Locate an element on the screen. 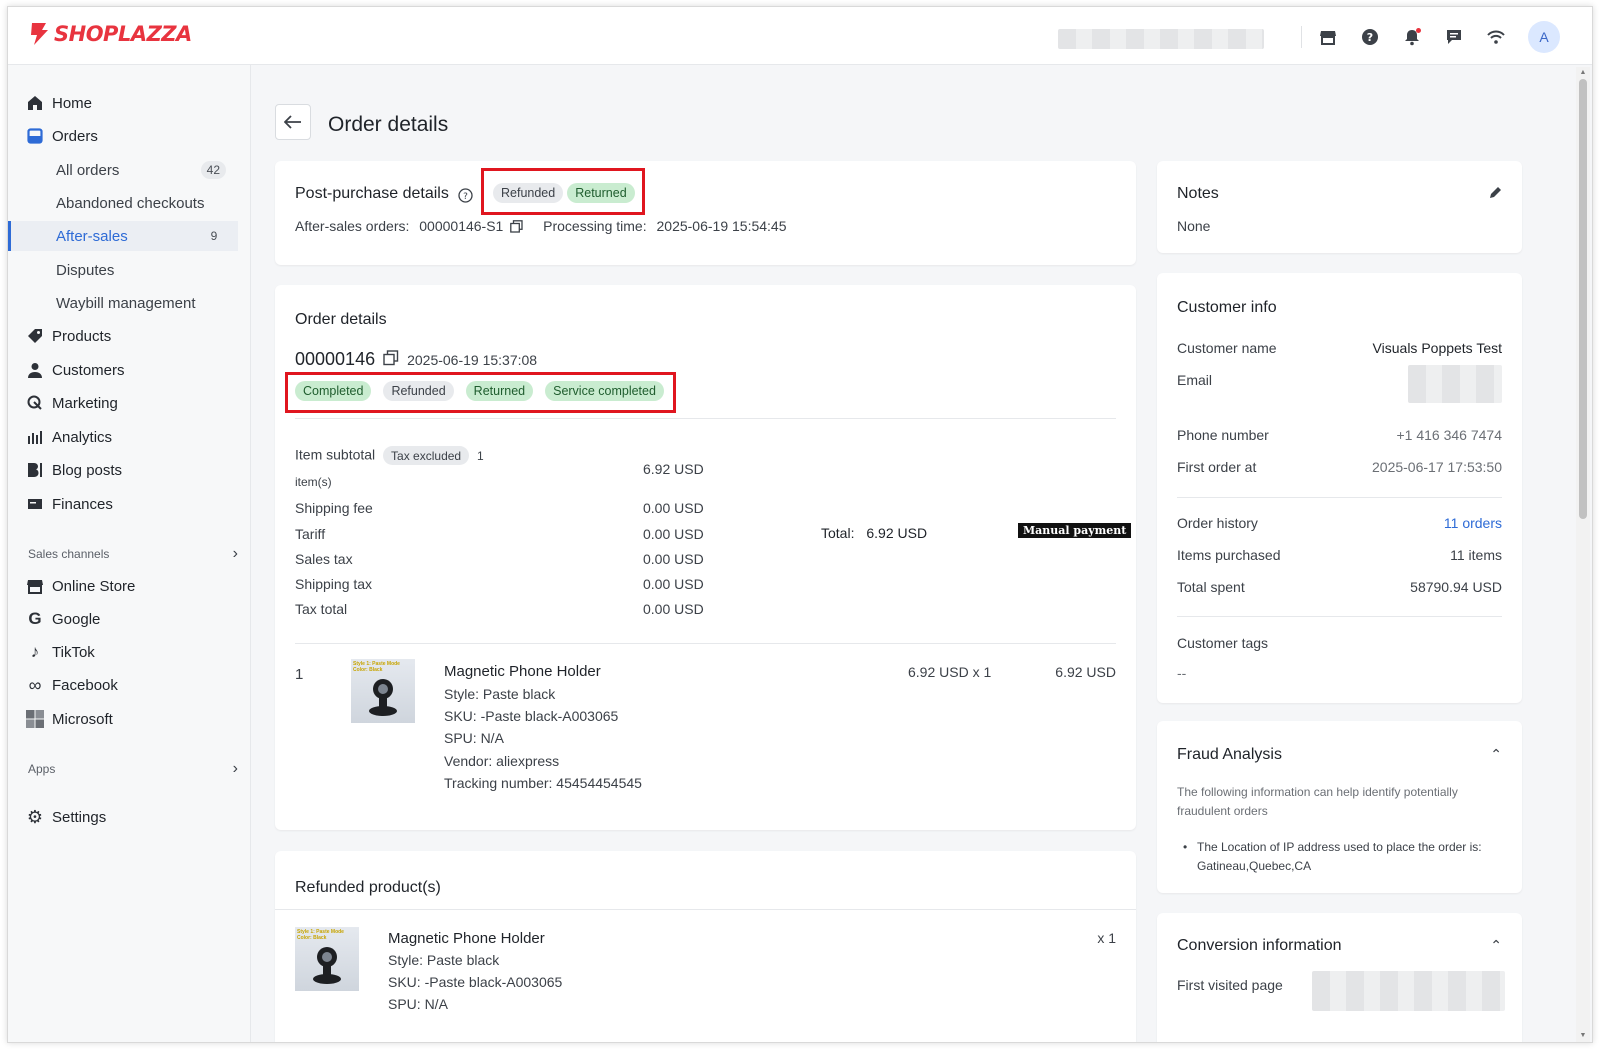 This screenshot has width=1600, height=1049. refunded-product-thumbnail: Style 1: Paste Mode Color: Black is located at coordinates (327, 959).